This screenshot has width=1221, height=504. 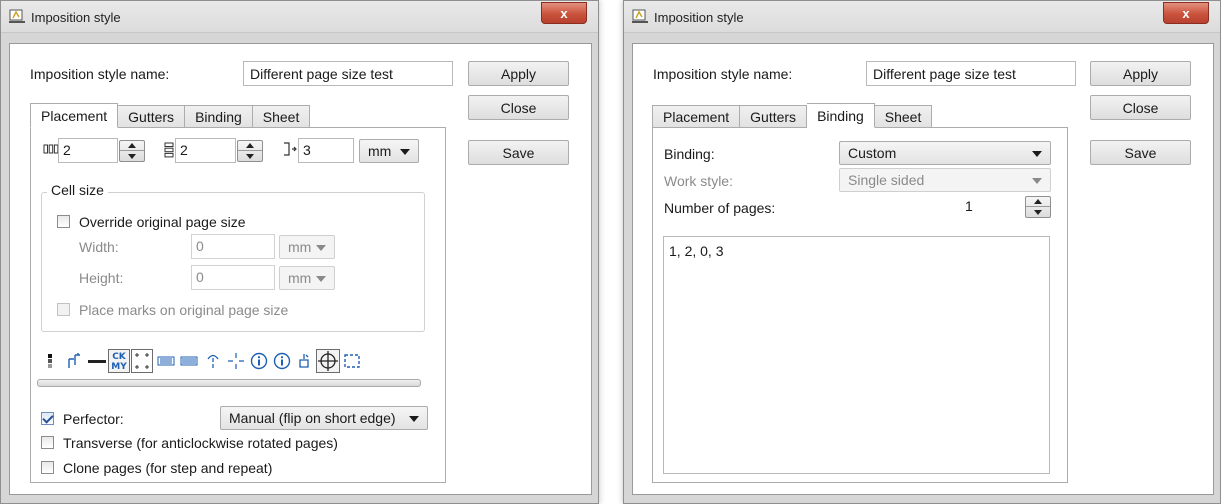 What do you see at coordinates (47, 418) in the screenshot?
I see `perfector-checkbox` at bounding box center [47, 418].